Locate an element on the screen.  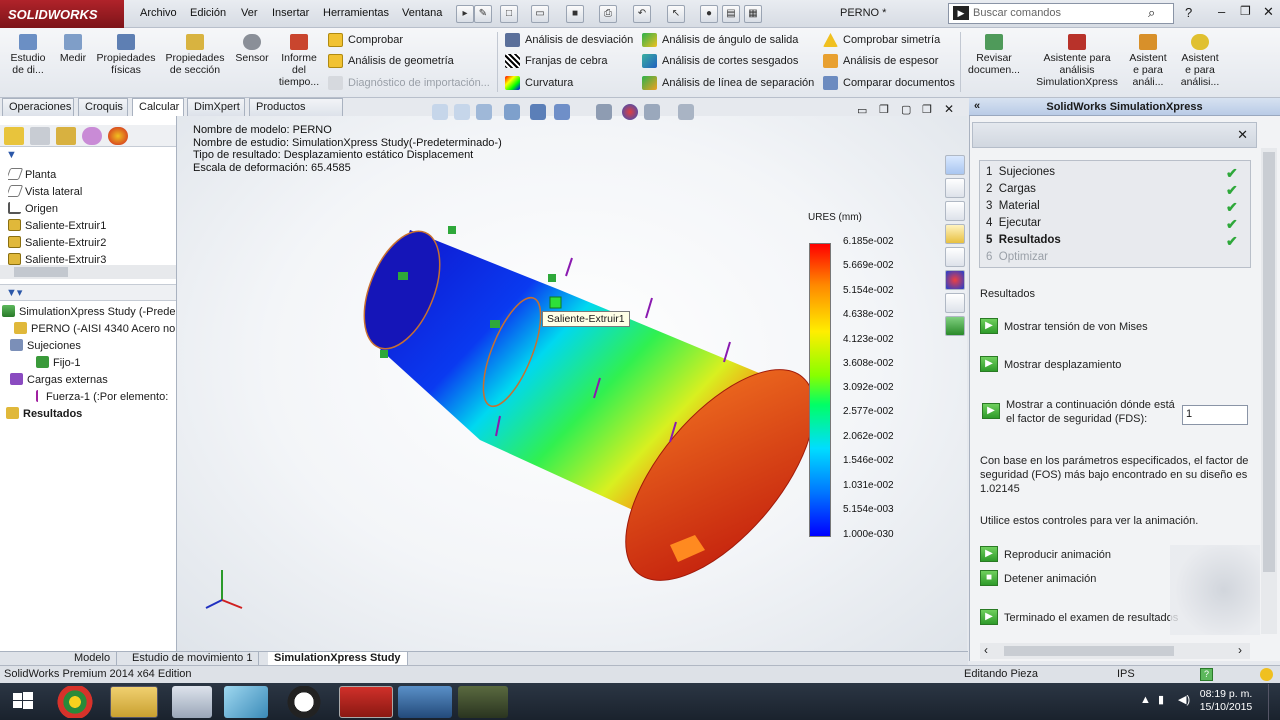
tree-item-fijo-1: Fijo-1 is located at coordinates (89, 363).